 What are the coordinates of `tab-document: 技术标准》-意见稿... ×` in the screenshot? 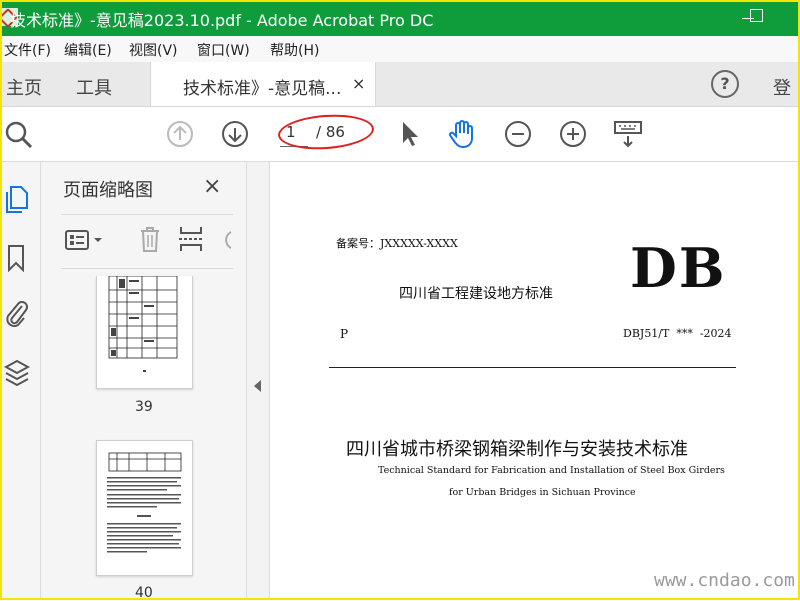 It's located at (263, 84).